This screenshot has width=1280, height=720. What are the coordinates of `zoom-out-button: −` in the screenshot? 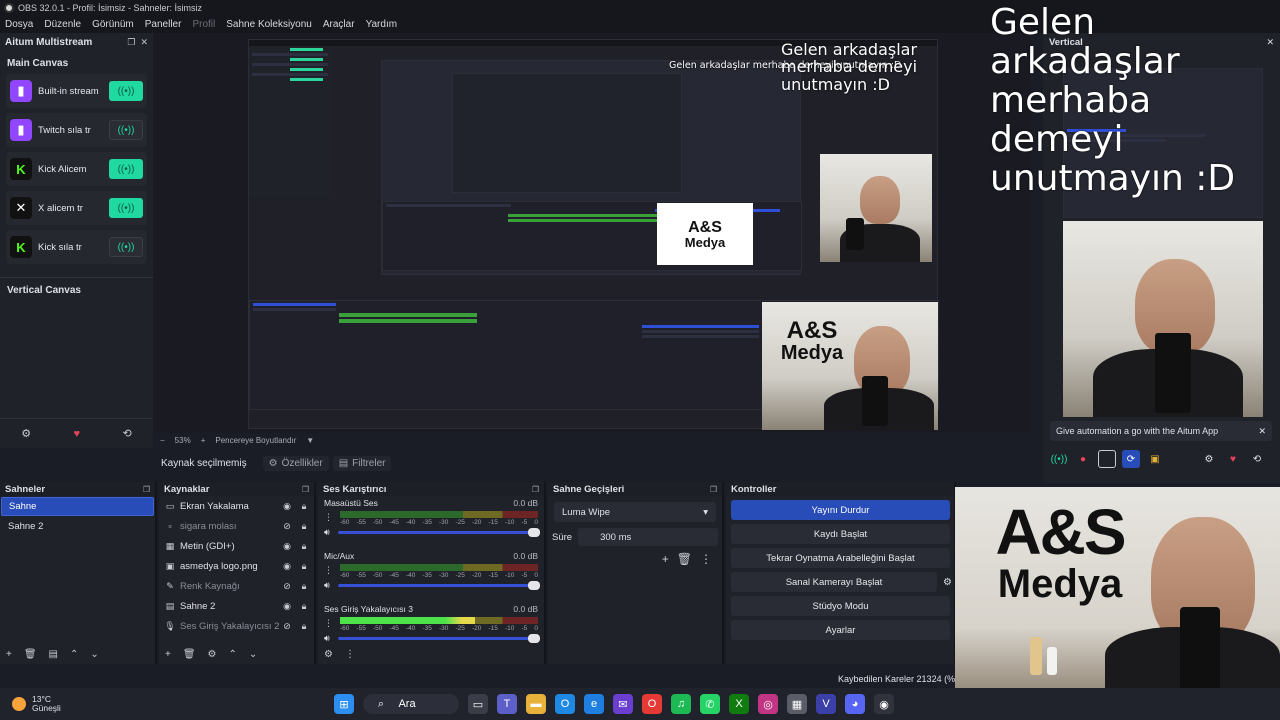 It's located at (162, 440).